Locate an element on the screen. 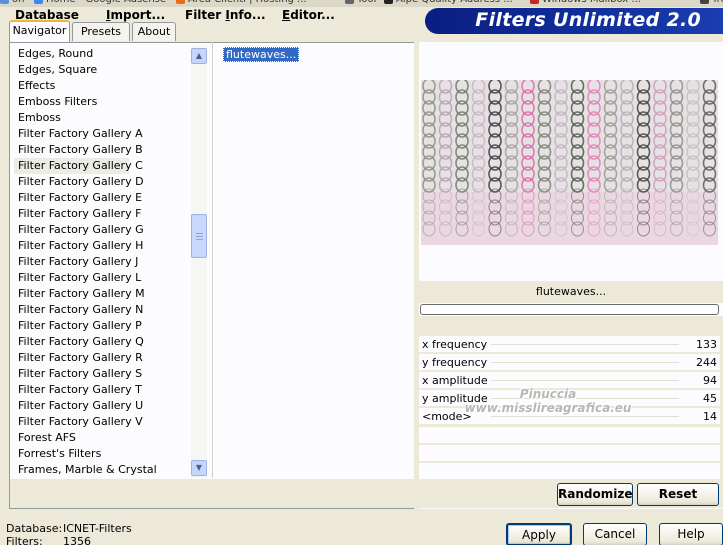 The image size is (723, 545). tab-presets: Presets is located at coordinates (101, 31).